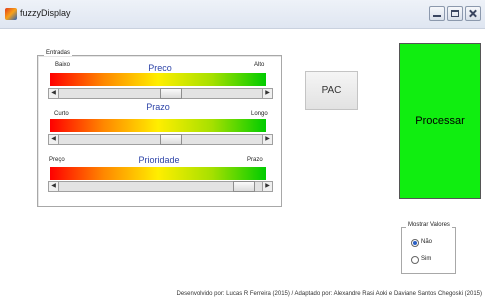 This screenshot has height=302, width=485. I want to click on preco-gradient, so click(158, 79).